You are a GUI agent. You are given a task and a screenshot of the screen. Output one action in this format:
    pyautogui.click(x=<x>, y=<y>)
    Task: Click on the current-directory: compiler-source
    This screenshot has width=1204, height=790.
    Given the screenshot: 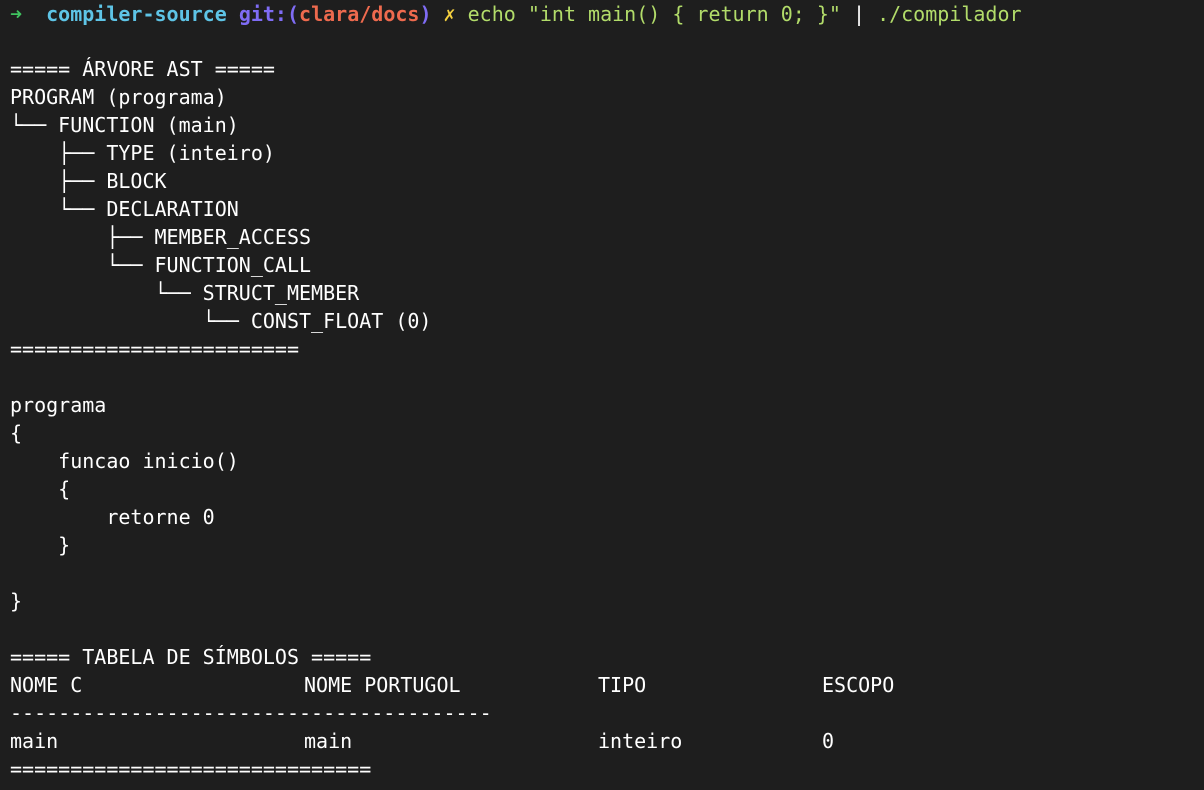 What is the action you would take?
    pyautogui.click(x=136, y=14)
    